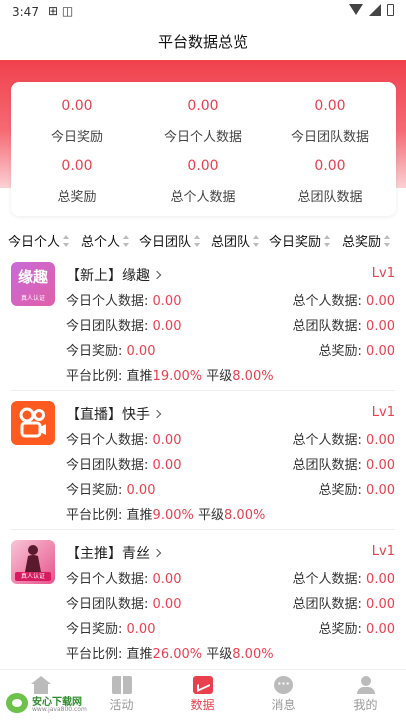 The image size is (406, 721). What do you see at coordinates (203, 181) in the screenshot?
I see `summary-total-personal: 0.00 总个人数据` at bounding box center [203, 181].